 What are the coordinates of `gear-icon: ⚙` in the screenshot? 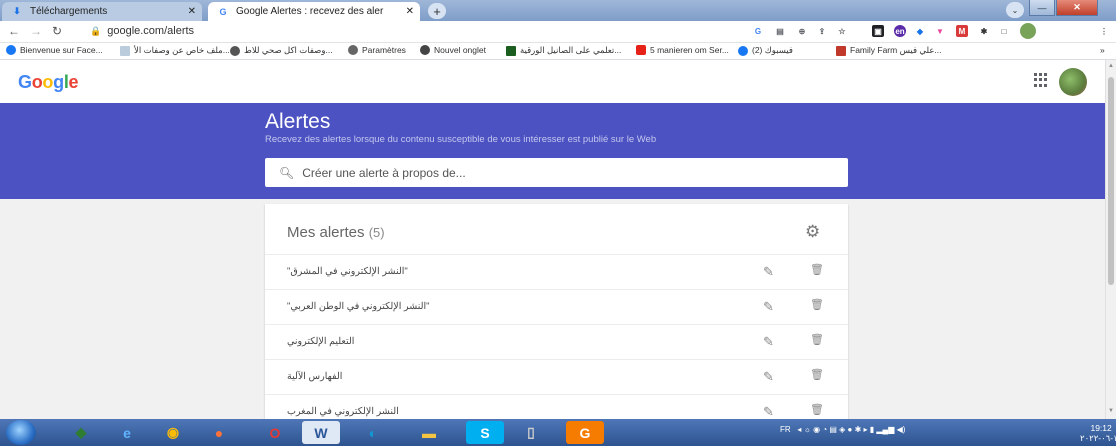 It's located at (812, 232).